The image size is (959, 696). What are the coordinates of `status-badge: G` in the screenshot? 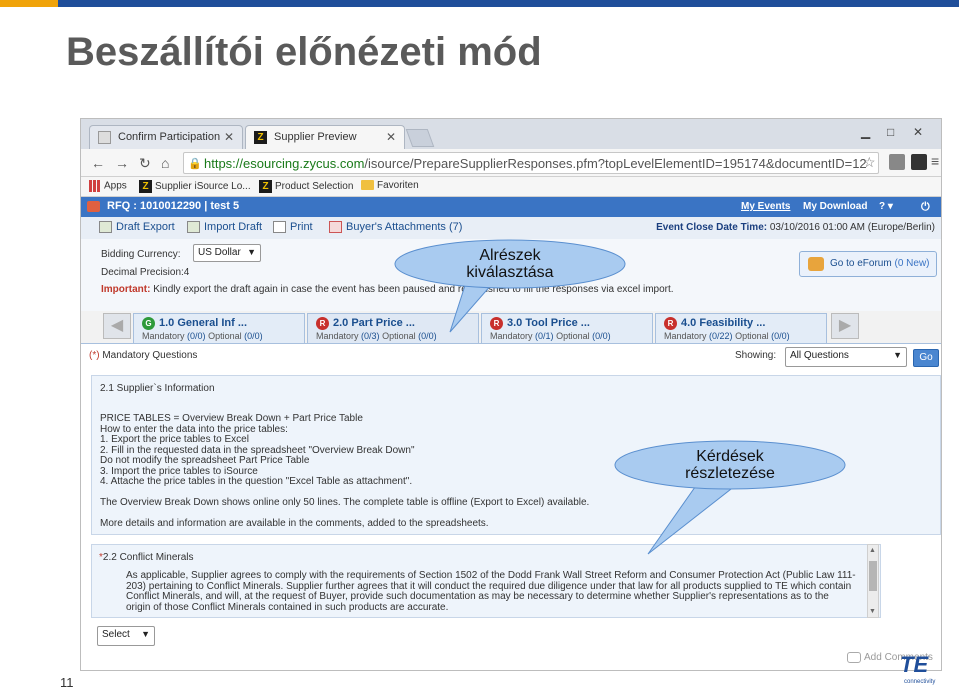 It's located at (148, 323).